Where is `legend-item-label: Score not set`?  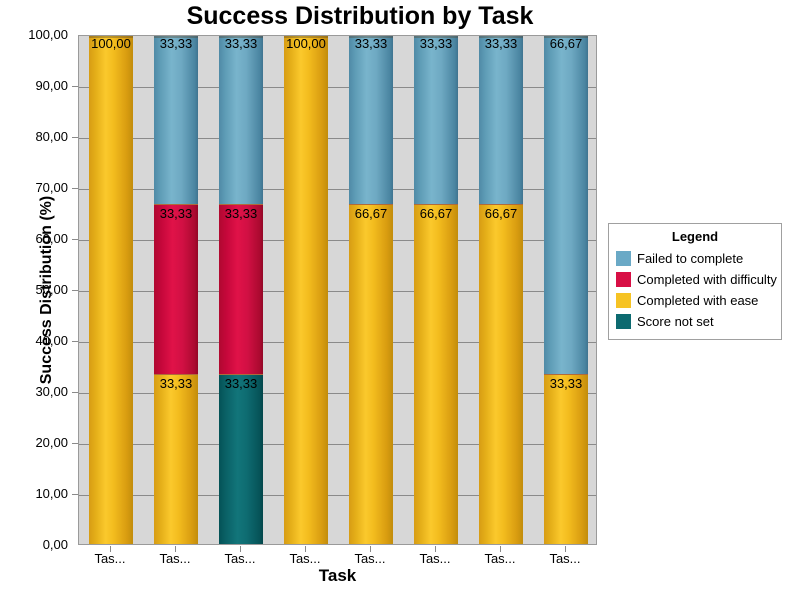 legend-item-label: Score not set is located at coordinates (675, 321).